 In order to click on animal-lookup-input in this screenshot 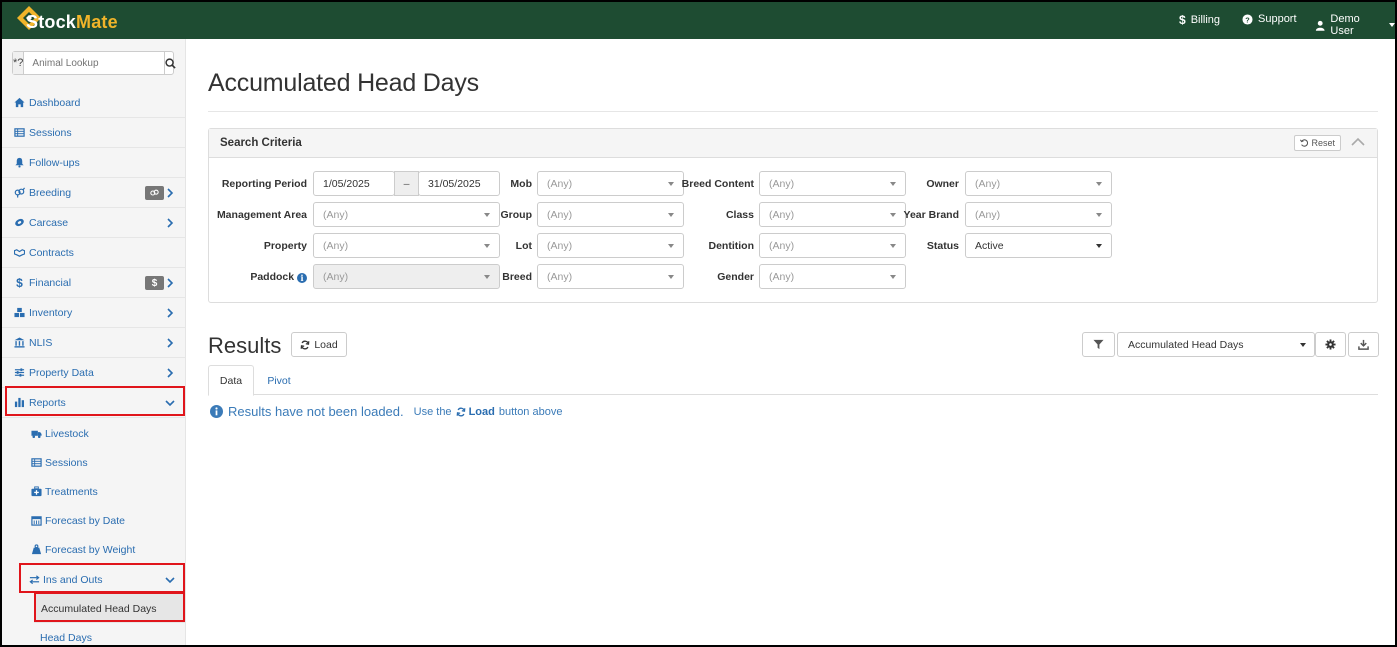, I will do `click(94, 63)`.